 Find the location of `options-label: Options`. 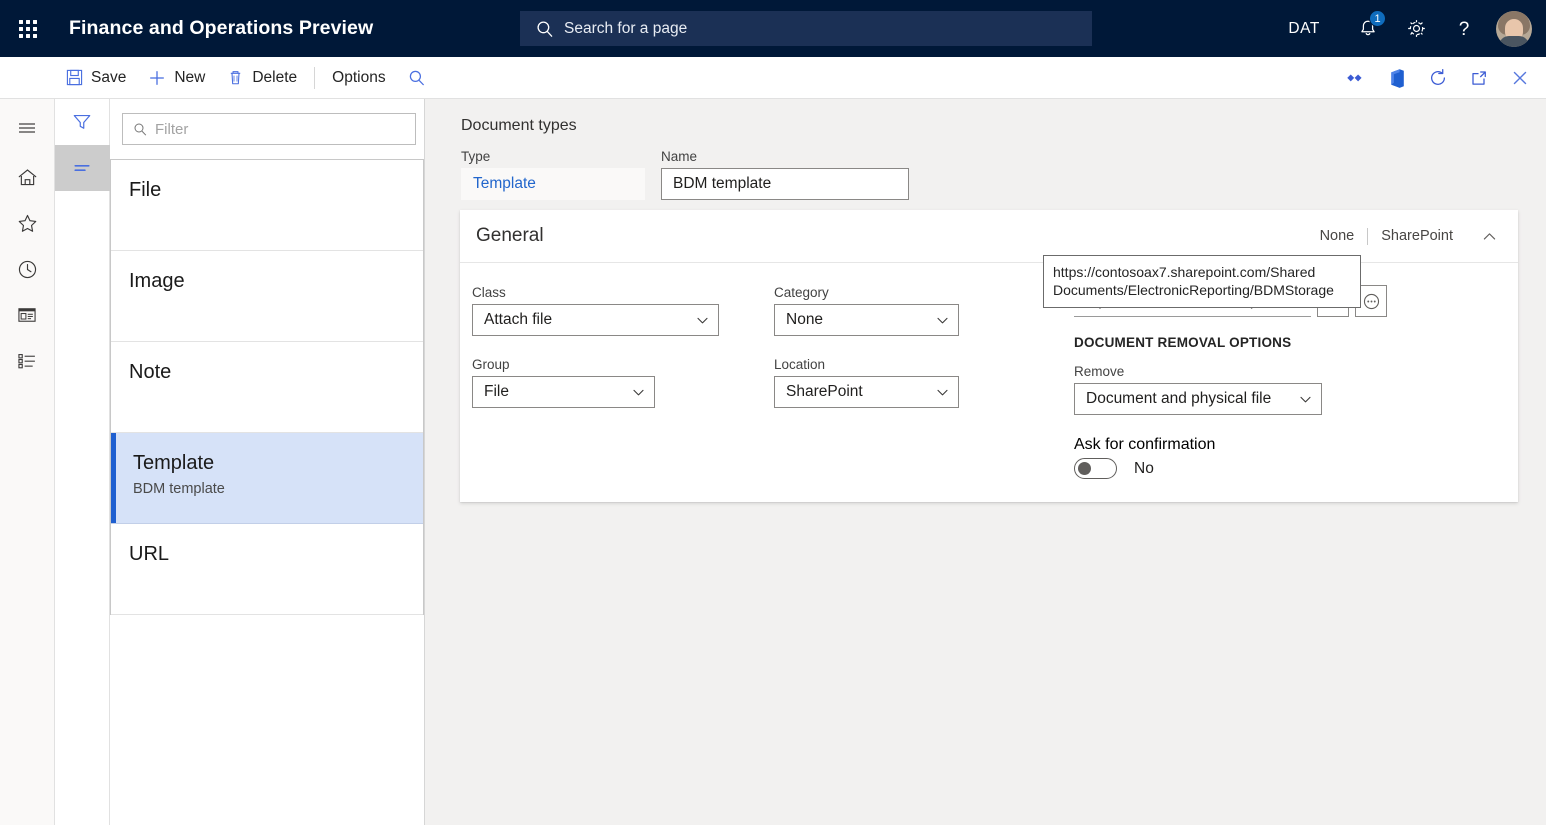

options-label: Options is located at coordinates (359, 77).